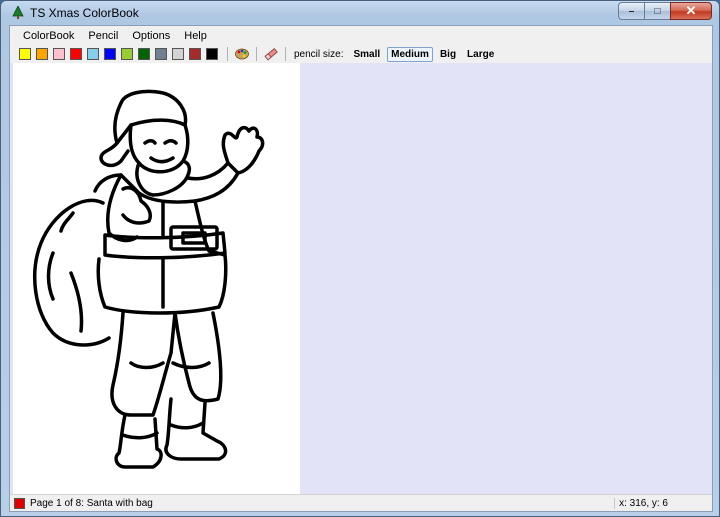 The height and width of the screenshot is (517, 720). What do you see at coordinates (361, 35) in the screenshot?
I see `menu-bar: ColorBook Pencil Options Help` at bounding box center [361, 35].